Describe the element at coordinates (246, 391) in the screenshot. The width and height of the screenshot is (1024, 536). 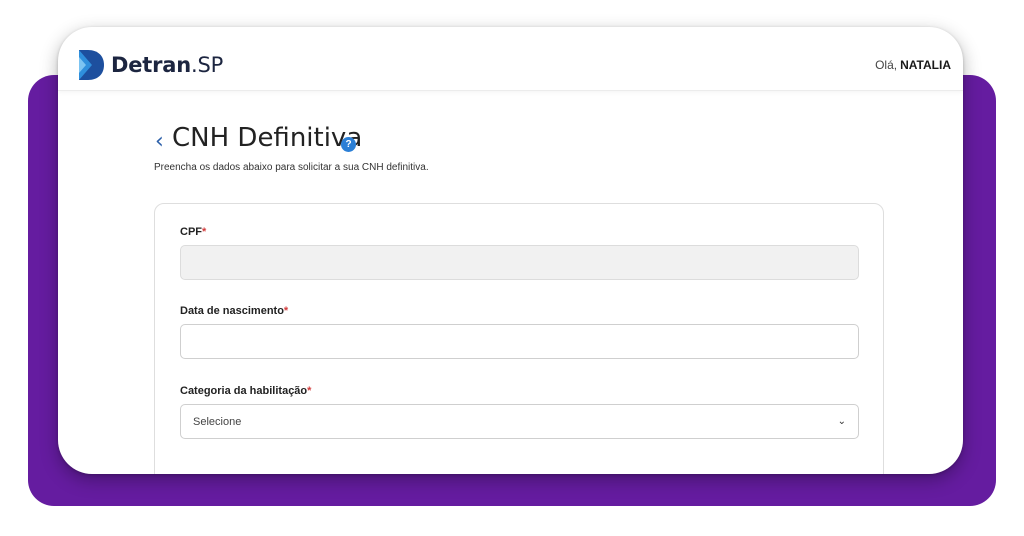
I see `license-category-label: Categoria da habilitação*` at that location.